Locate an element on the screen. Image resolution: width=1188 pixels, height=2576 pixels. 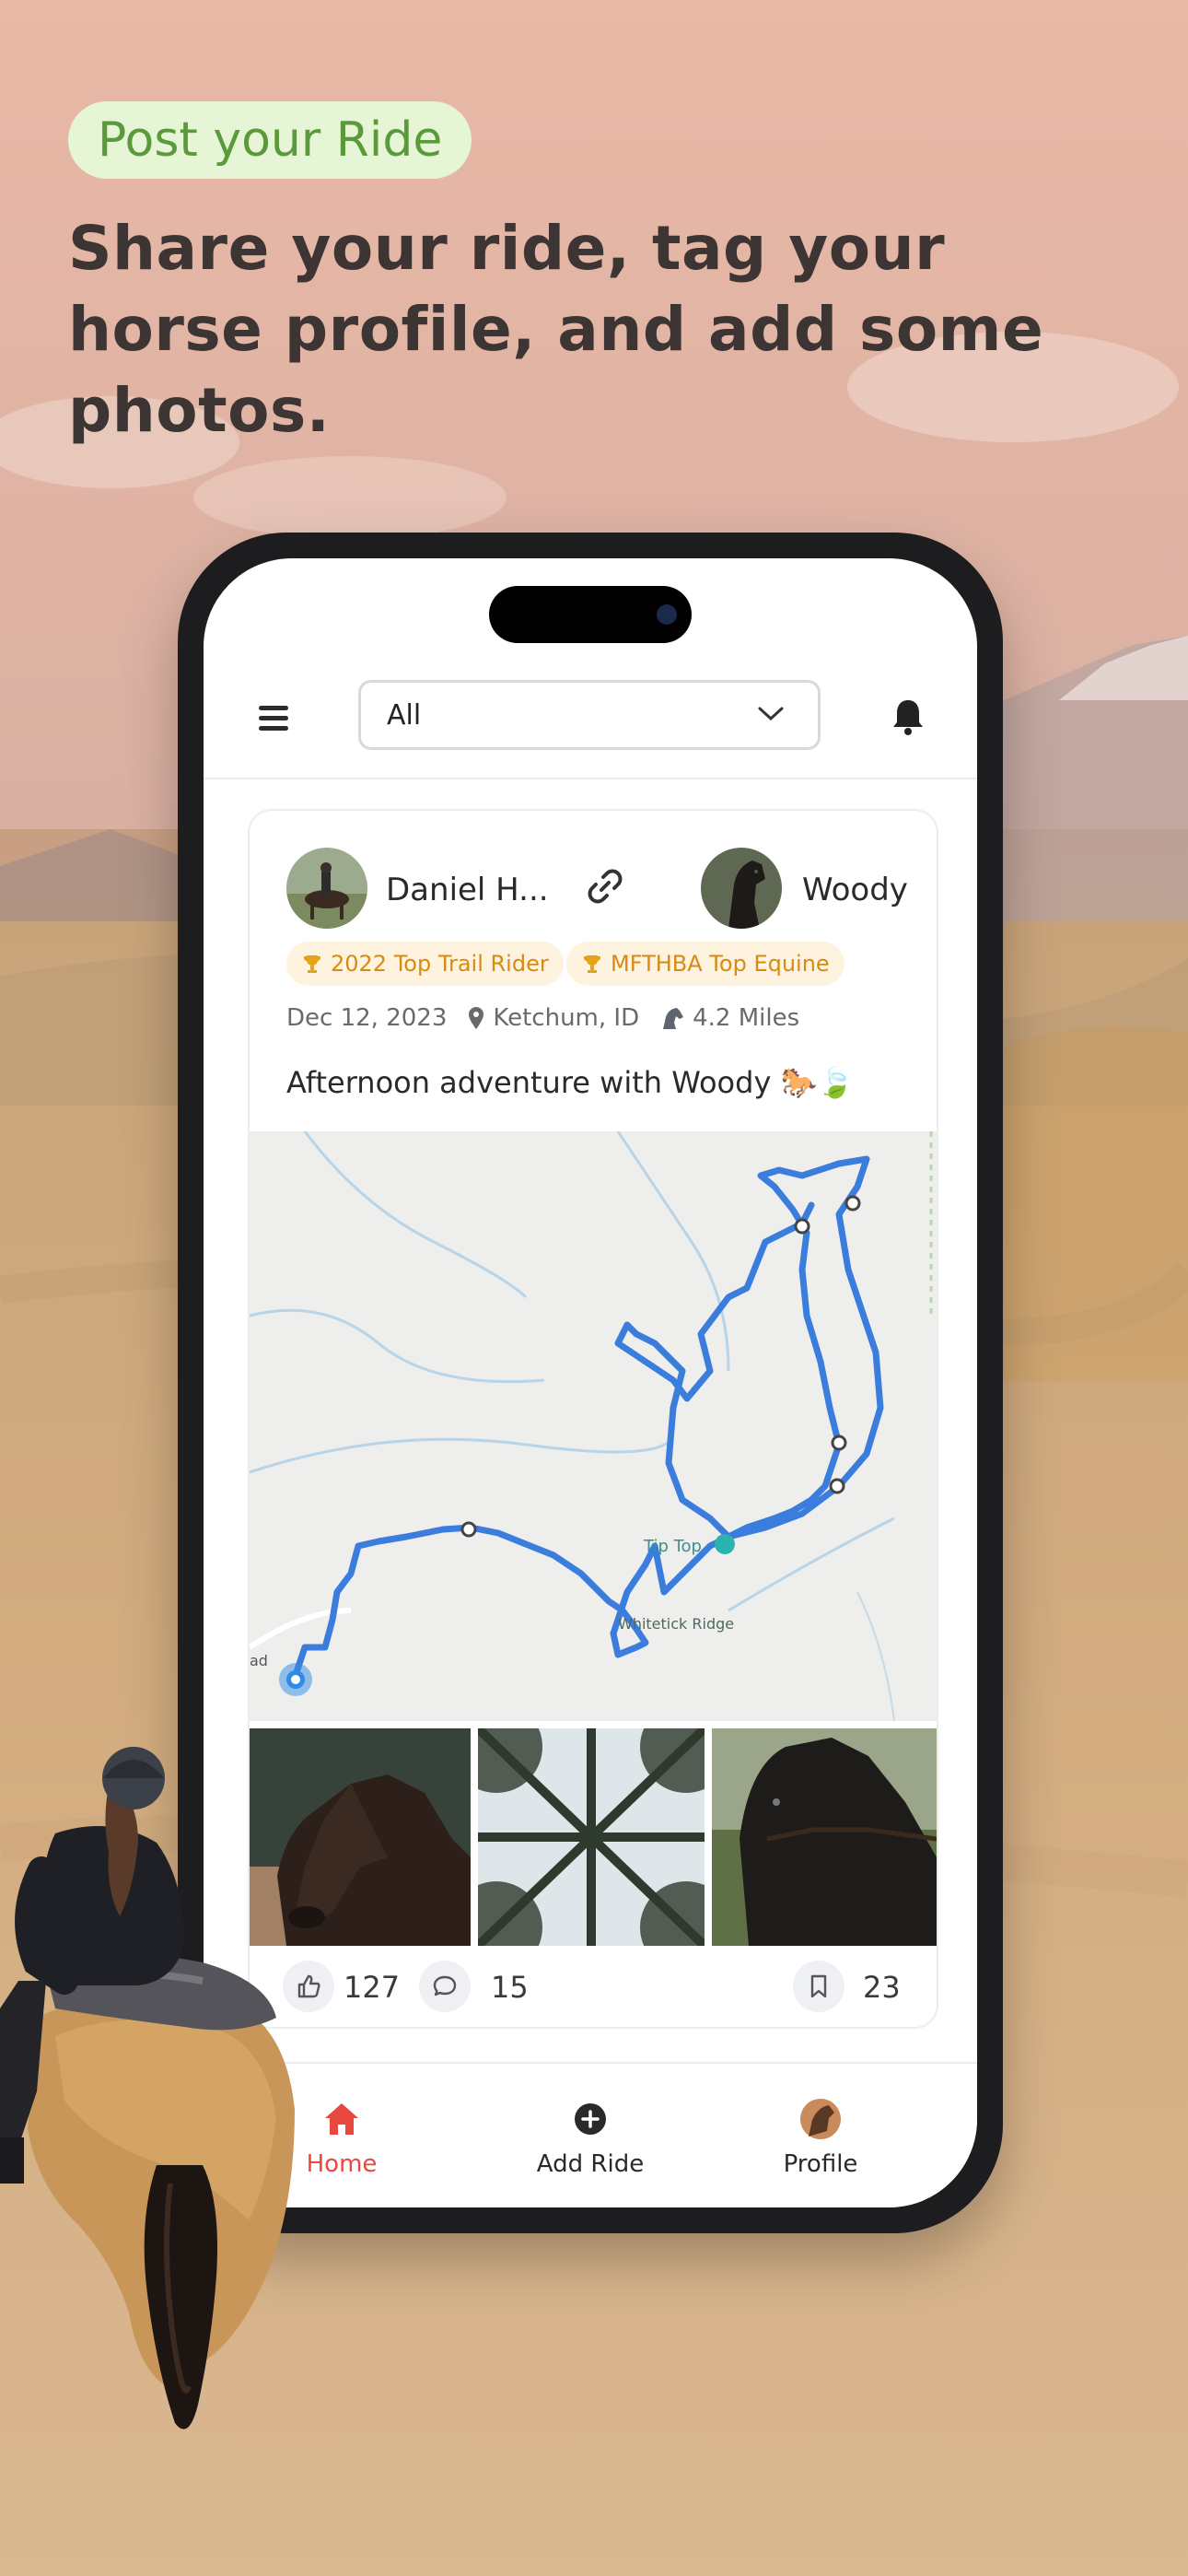
add-circle-icon is located at coordinates (590, 2119).